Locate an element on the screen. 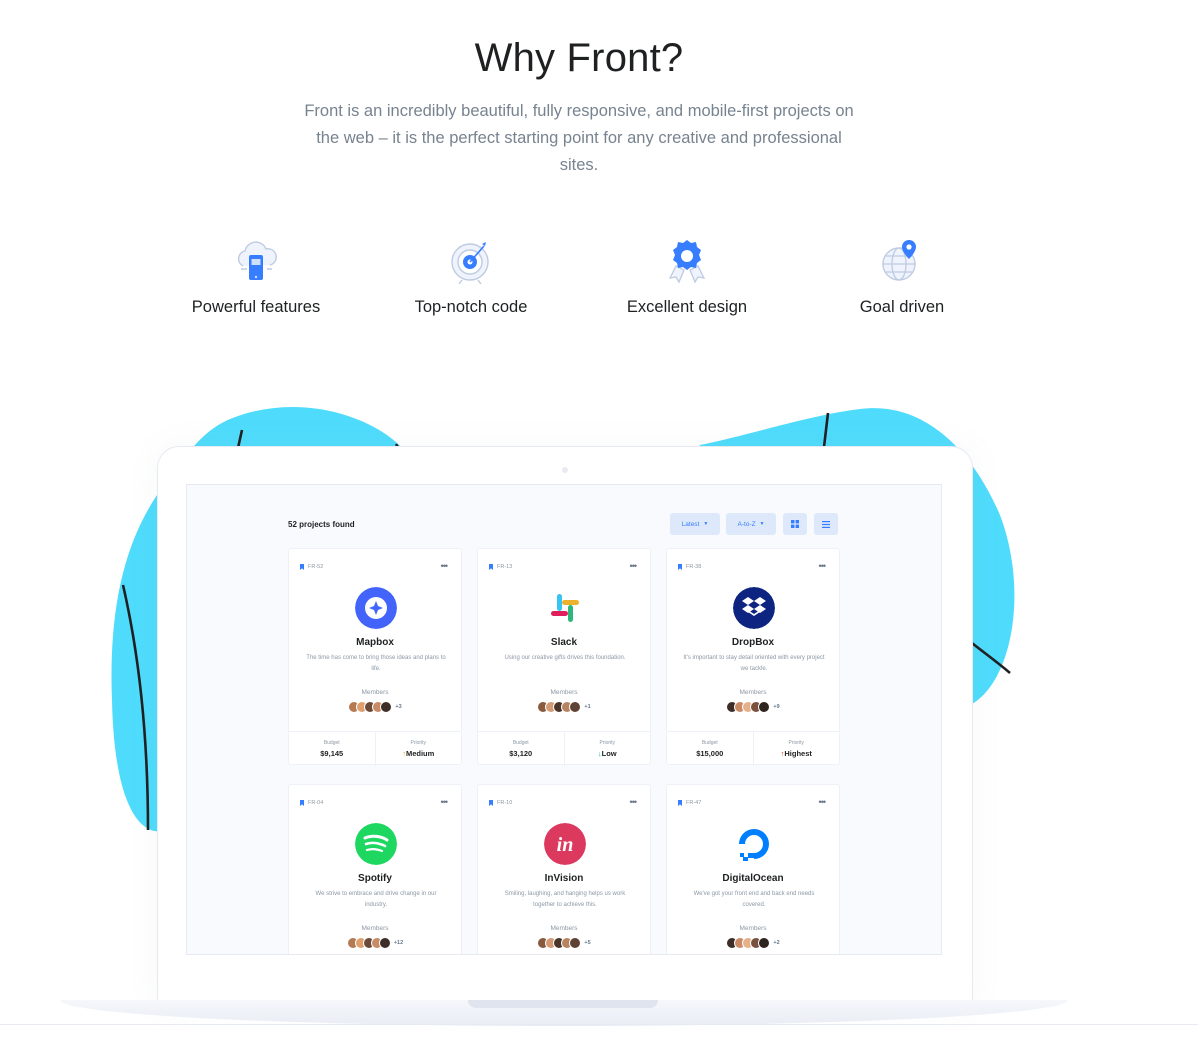 The height and width of the screenshot is (1049, 1198). members-extra-count: +1 is located at coordinates (587, 707).